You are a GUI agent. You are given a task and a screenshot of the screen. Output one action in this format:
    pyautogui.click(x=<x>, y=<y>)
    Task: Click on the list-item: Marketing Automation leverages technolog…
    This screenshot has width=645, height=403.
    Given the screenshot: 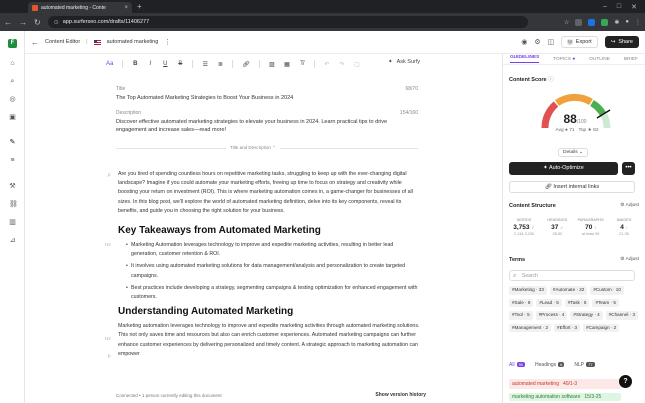 What is the action you would take?
    pyautogui.click(x=273, y=250)
    